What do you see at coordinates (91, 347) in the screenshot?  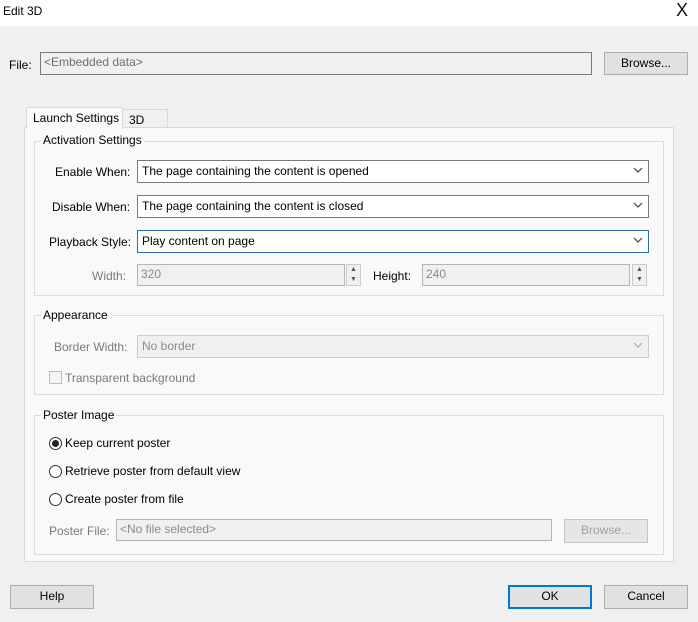 I see `border-width-label: Border Width:` at bounding box center [91, 347].